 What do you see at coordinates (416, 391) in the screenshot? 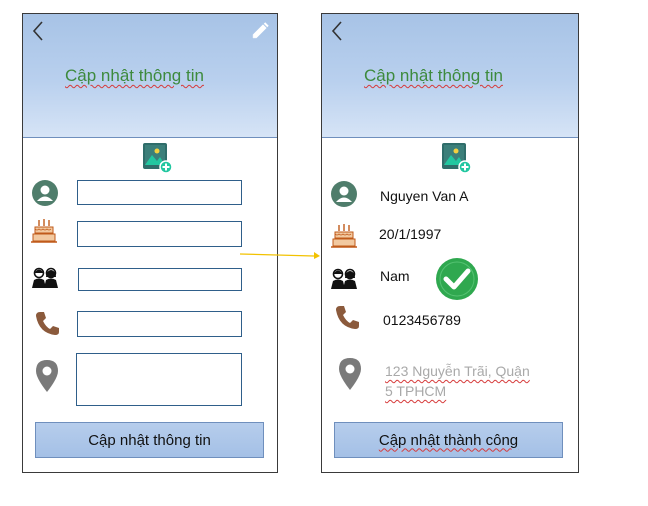
I see `address-line-2: 5 TPHCM` at bounding box center [416, 391].